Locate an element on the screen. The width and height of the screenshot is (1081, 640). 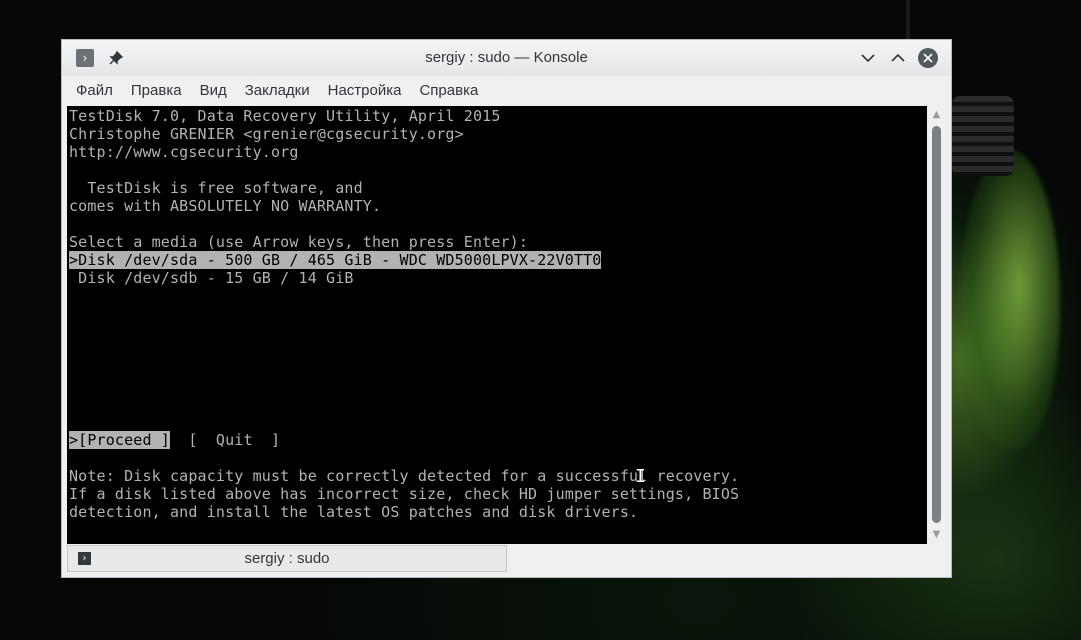
wallpaper-bulb-cord is located at coordinates (908, 20).